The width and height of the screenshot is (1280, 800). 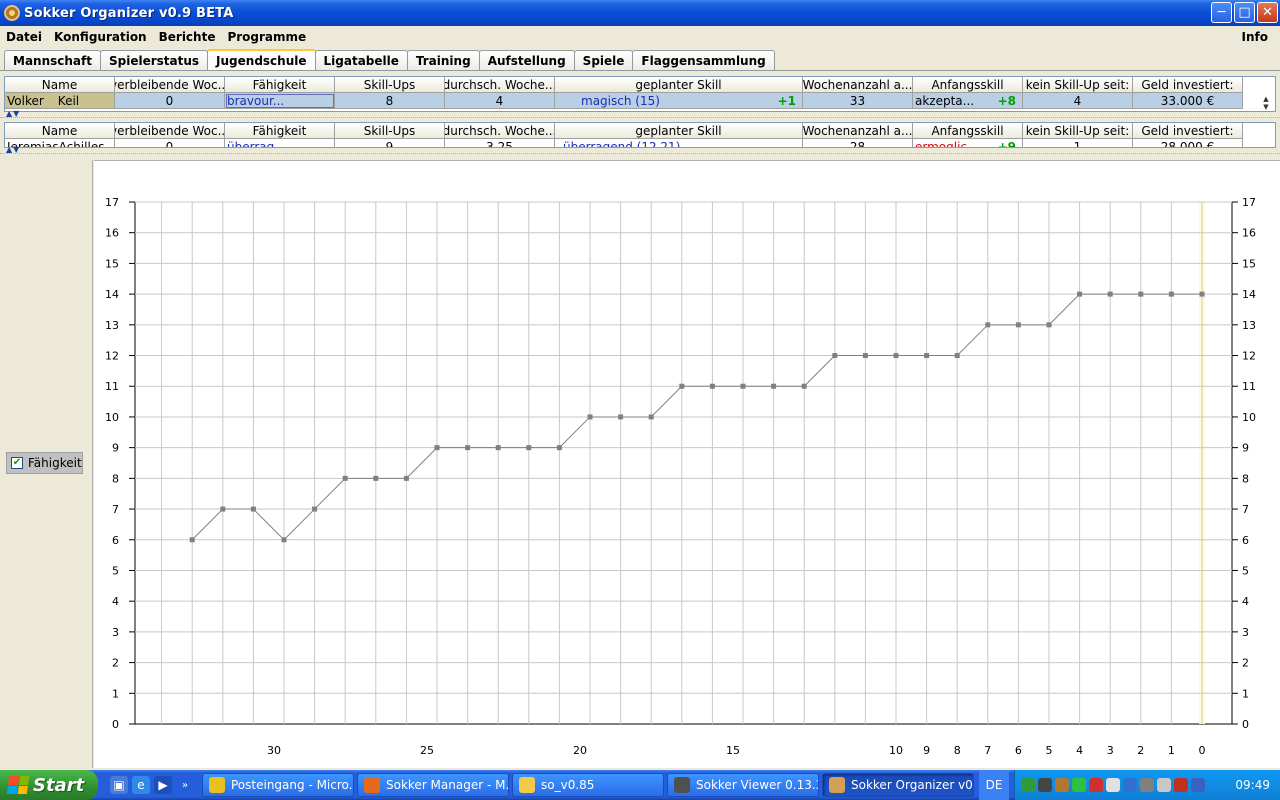 I want to click on tab-mannschaft: Mannschaft, so click(x=52, y=60).